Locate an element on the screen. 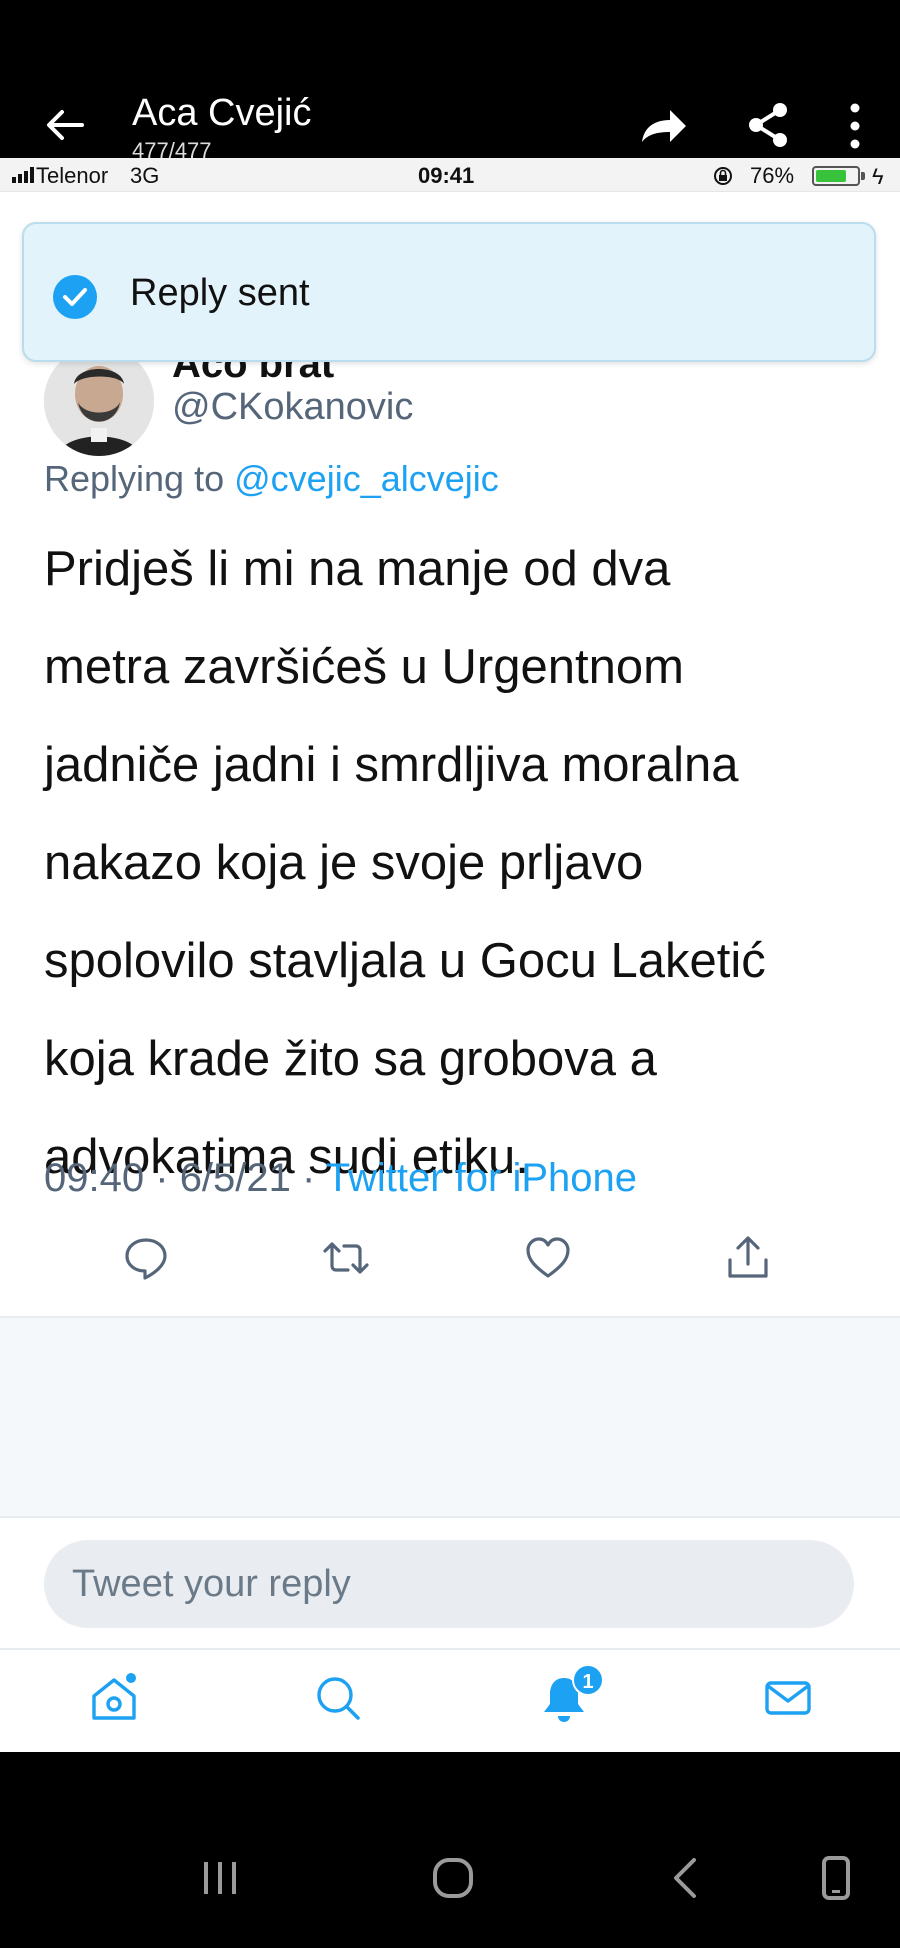  avatar-image is located at coordinates (99, 401).